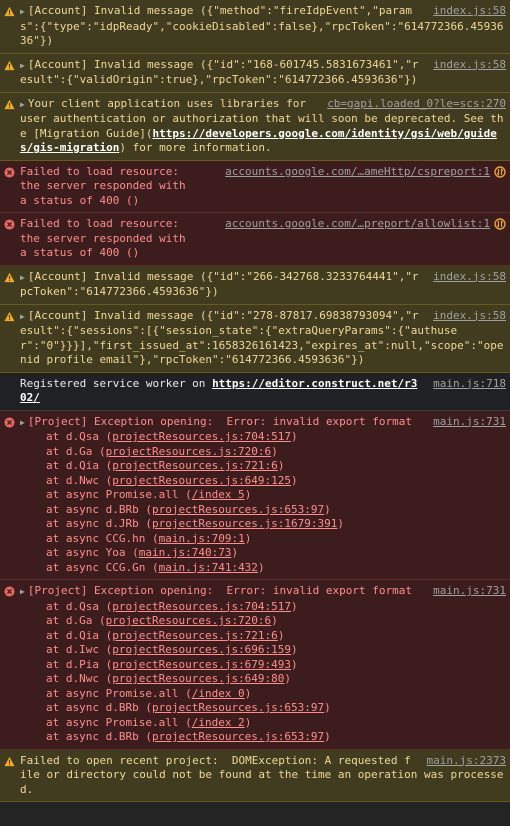 This screenshot has height=826, width=510. Describe the element at coordinates (357, 224) in the screenshot. I see `source-link: accounts.google.com/…preport/allowlist:1` at that location.